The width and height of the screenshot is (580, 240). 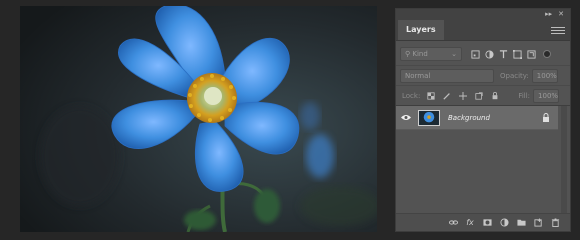 What do you see at coordinates (479, 96) in the screenshot?
I see `prevent-autonest-icon` at bounding box center [479, 96].